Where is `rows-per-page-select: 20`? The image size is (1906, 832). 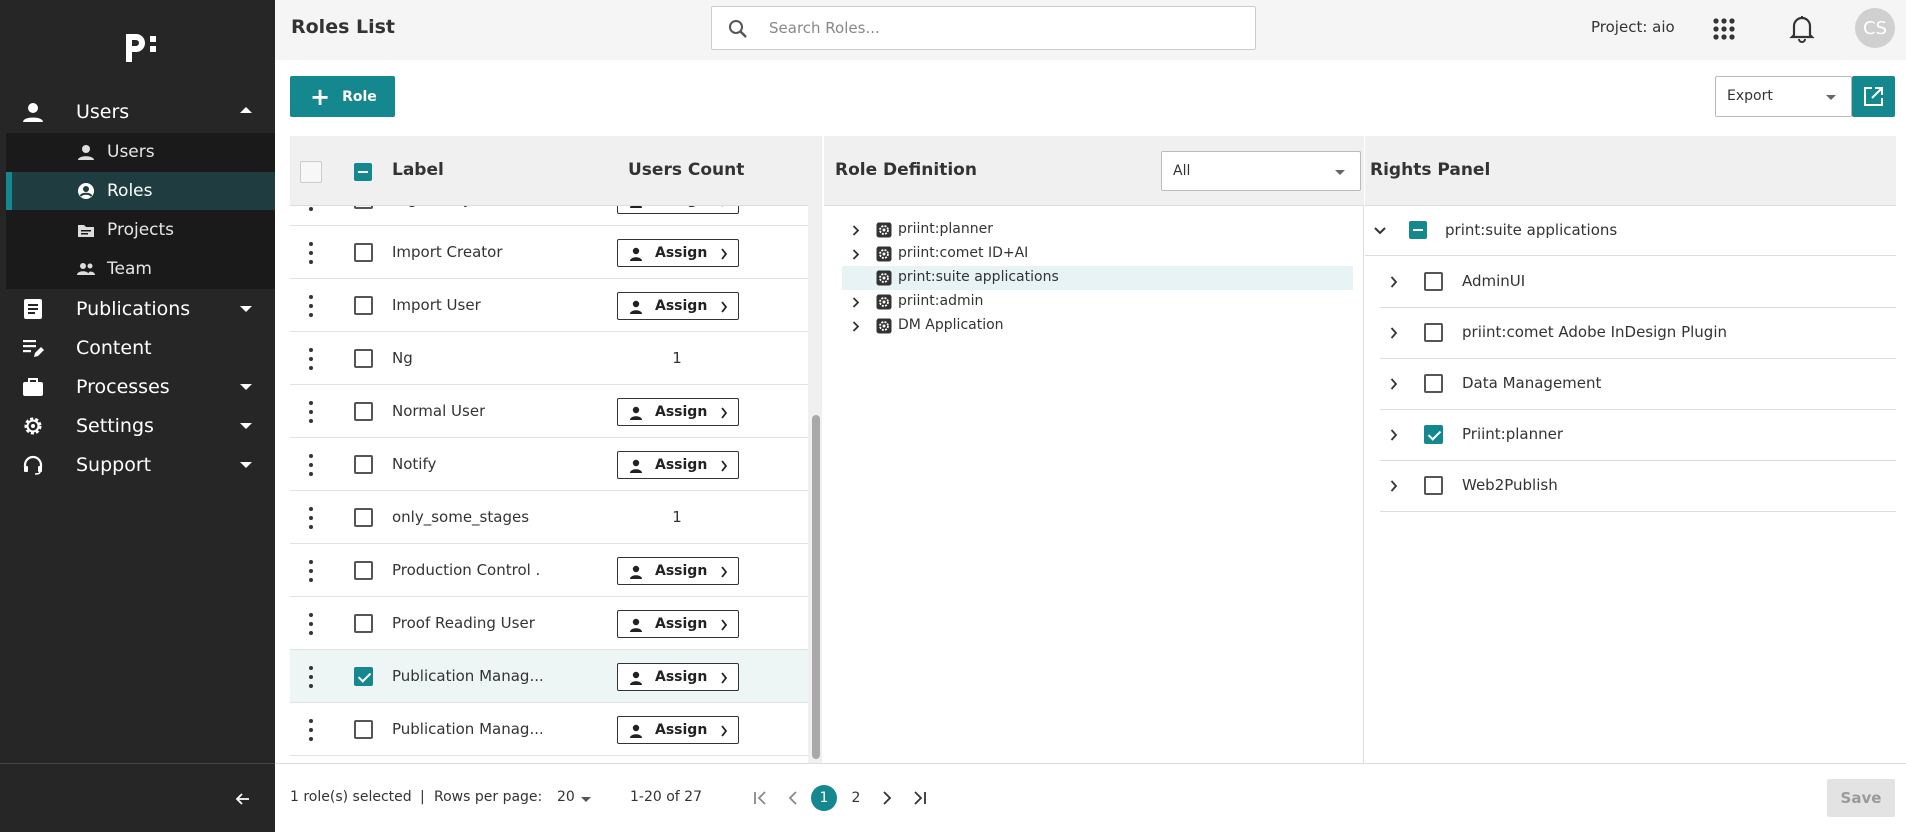
rows-per-page-select: 20 is located at coordinates (566, 797).